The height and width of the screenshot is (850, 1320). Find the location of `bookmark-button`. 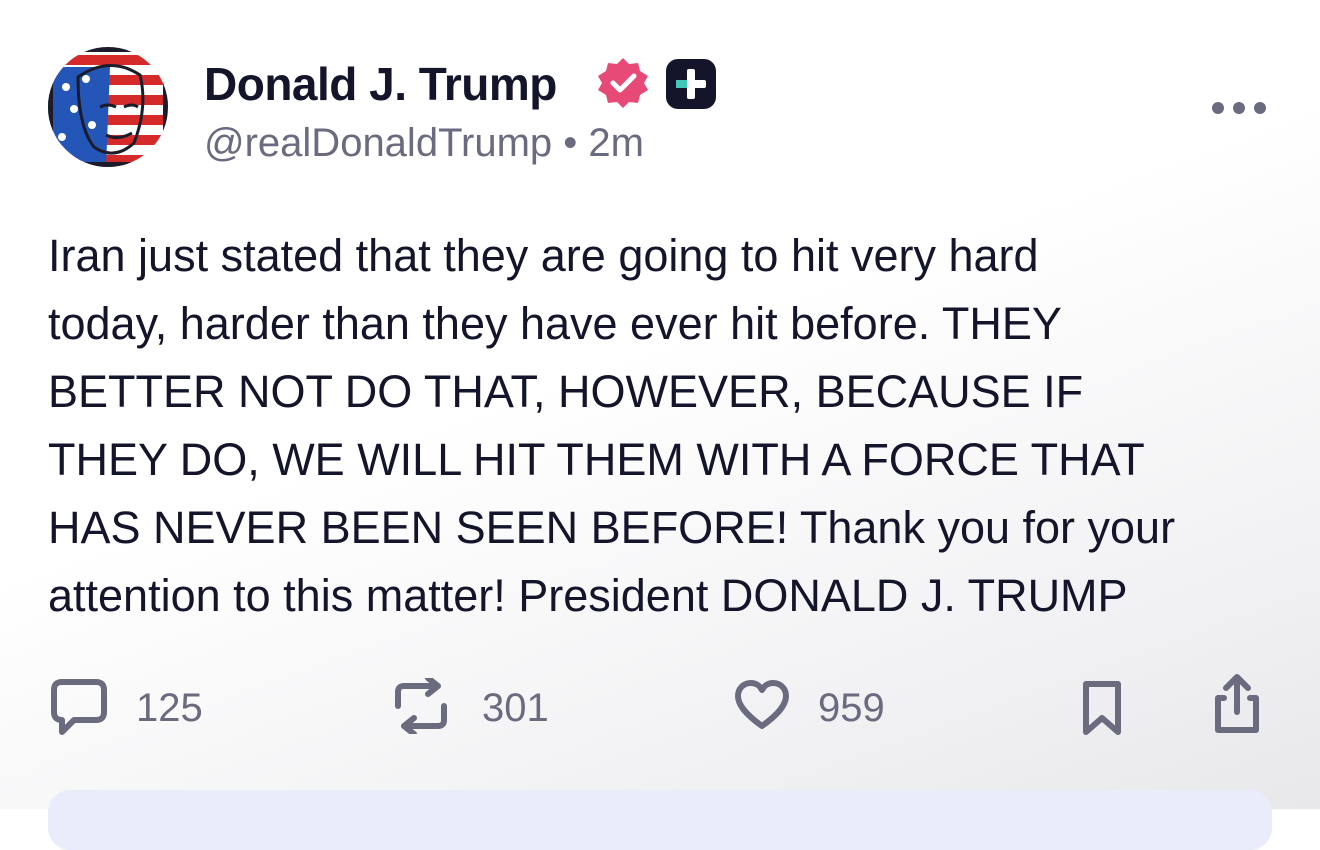

bookmark-button is located at coordinates (1102, 710).